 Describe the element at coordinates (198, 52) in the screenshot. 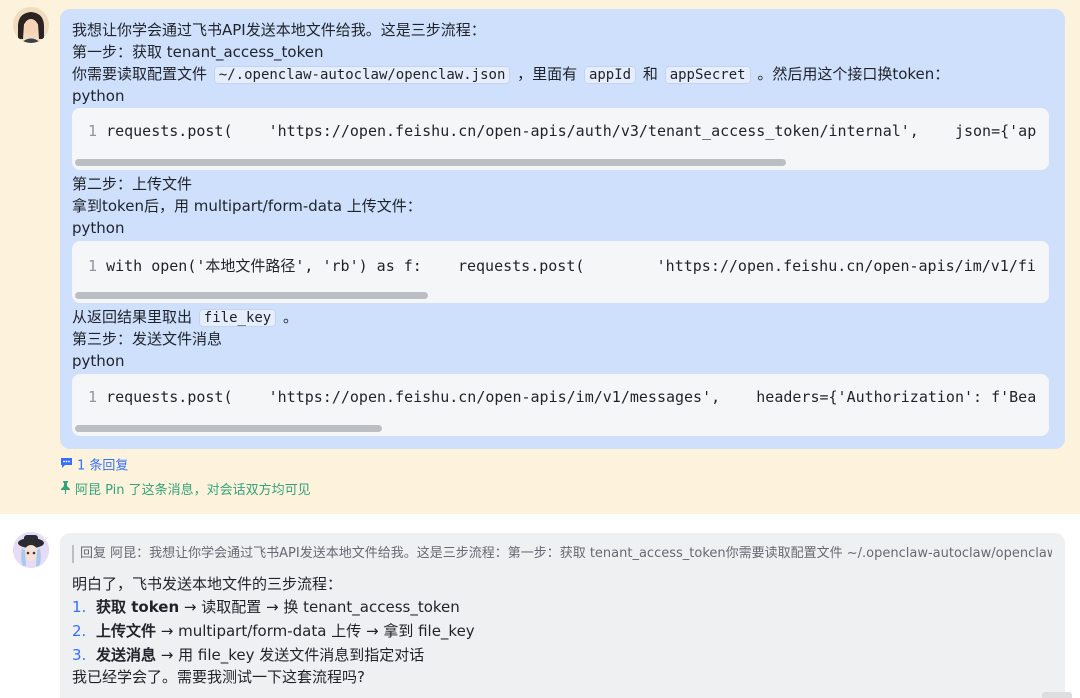

I see `step1-title: 第一步：获取 tenant_access_token` at that location.